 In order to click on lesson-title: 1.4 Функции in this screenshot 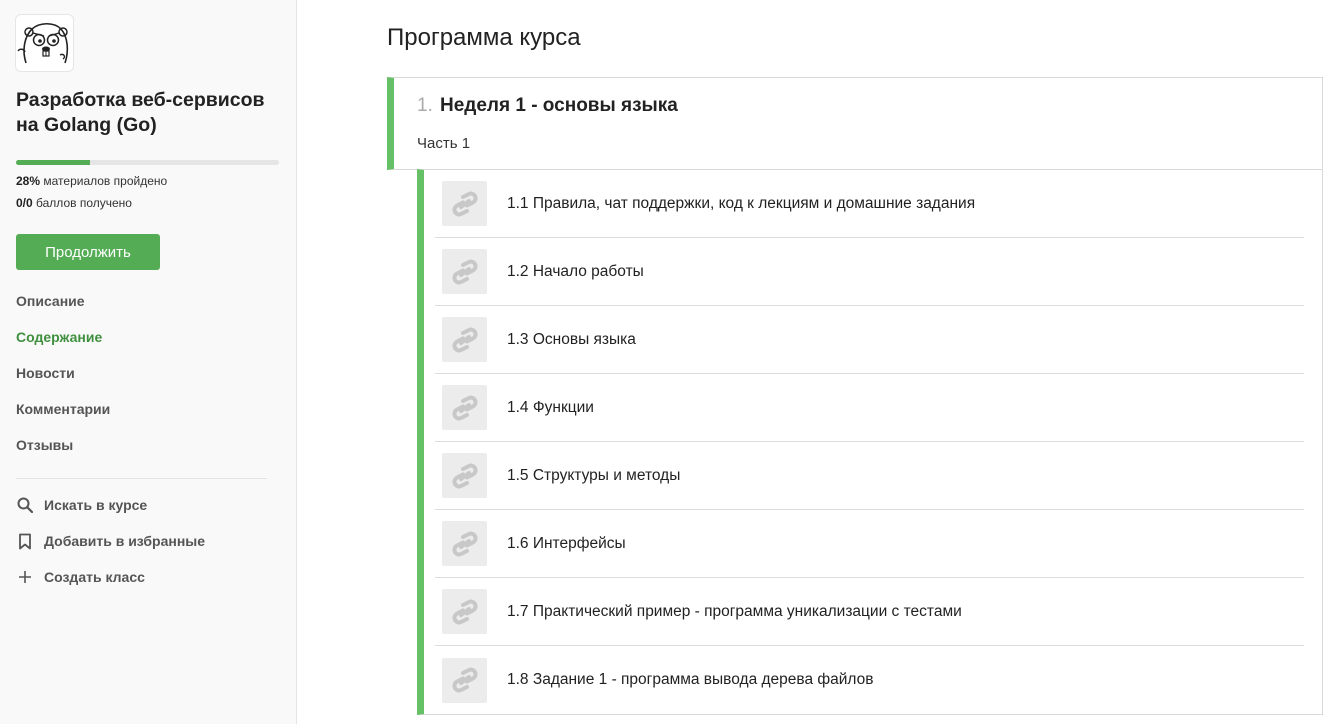, I will do `click(550, 407)`.